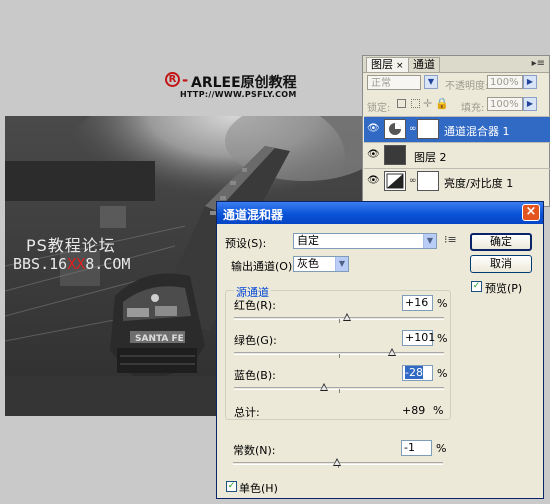 The image size is (550, 504). What do you see at coordinates (456, 64) in the screenshot?
I see `layers-tabbar: 图层 × 通道 ▸≡` at bounding box center [456, 64].